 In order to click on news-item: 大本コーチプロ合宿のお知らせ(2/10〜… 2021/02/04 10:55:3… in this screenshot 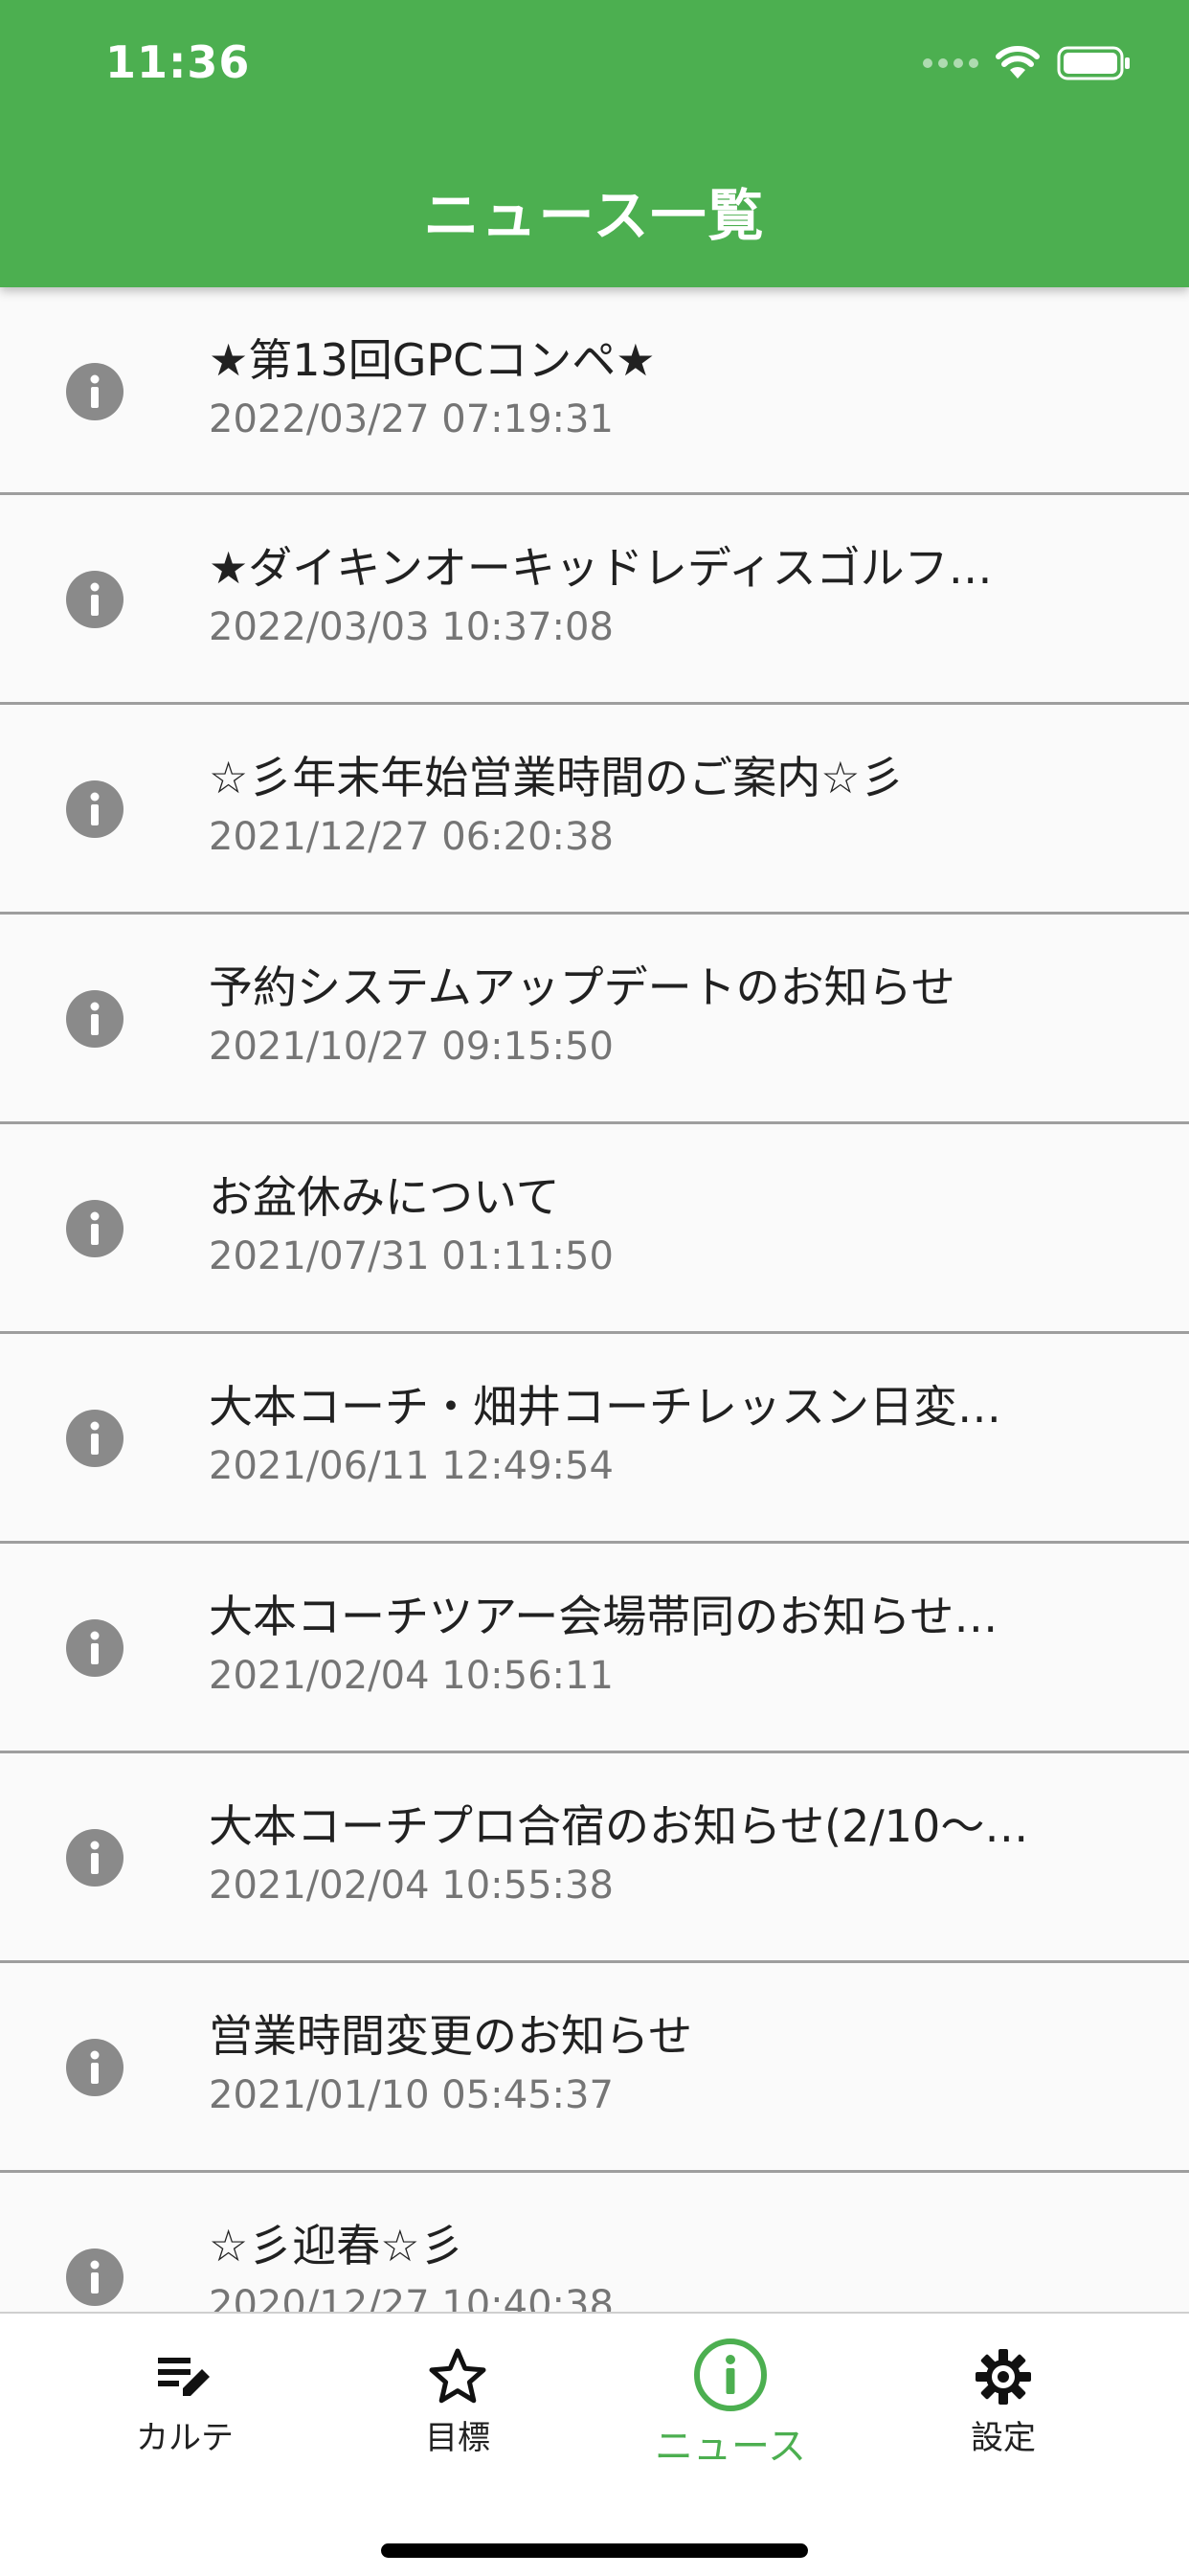, I will do `click(594, 1858)`.